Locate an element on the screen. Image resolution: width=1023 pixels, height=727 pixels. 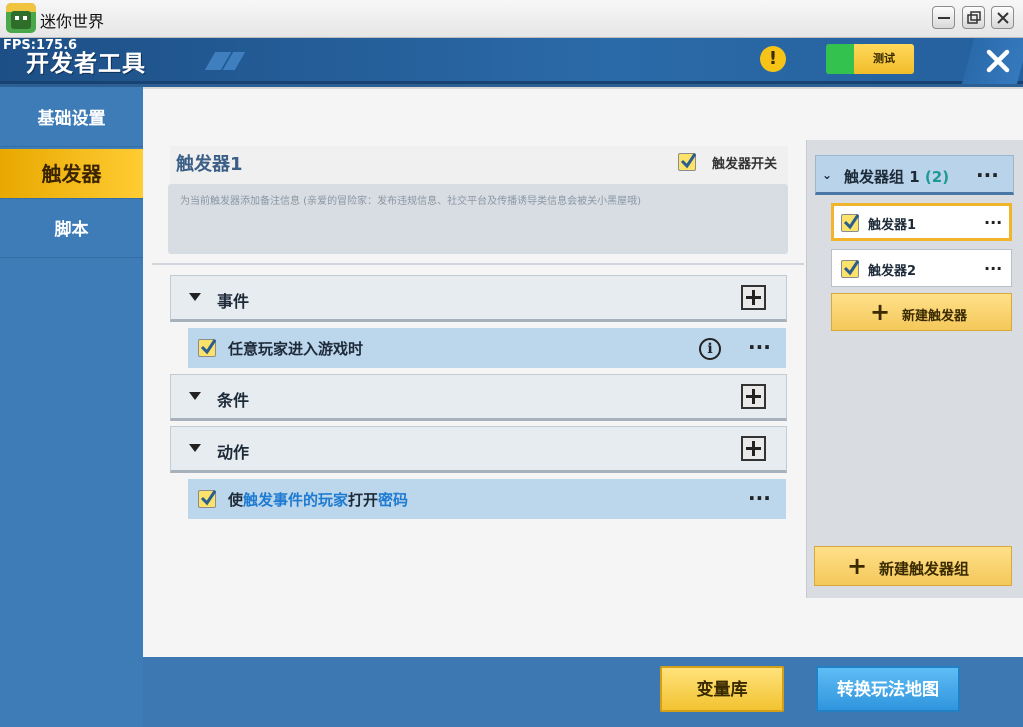
action-param-player: 触发事件的玩家 is located at coordinates (295, 500).